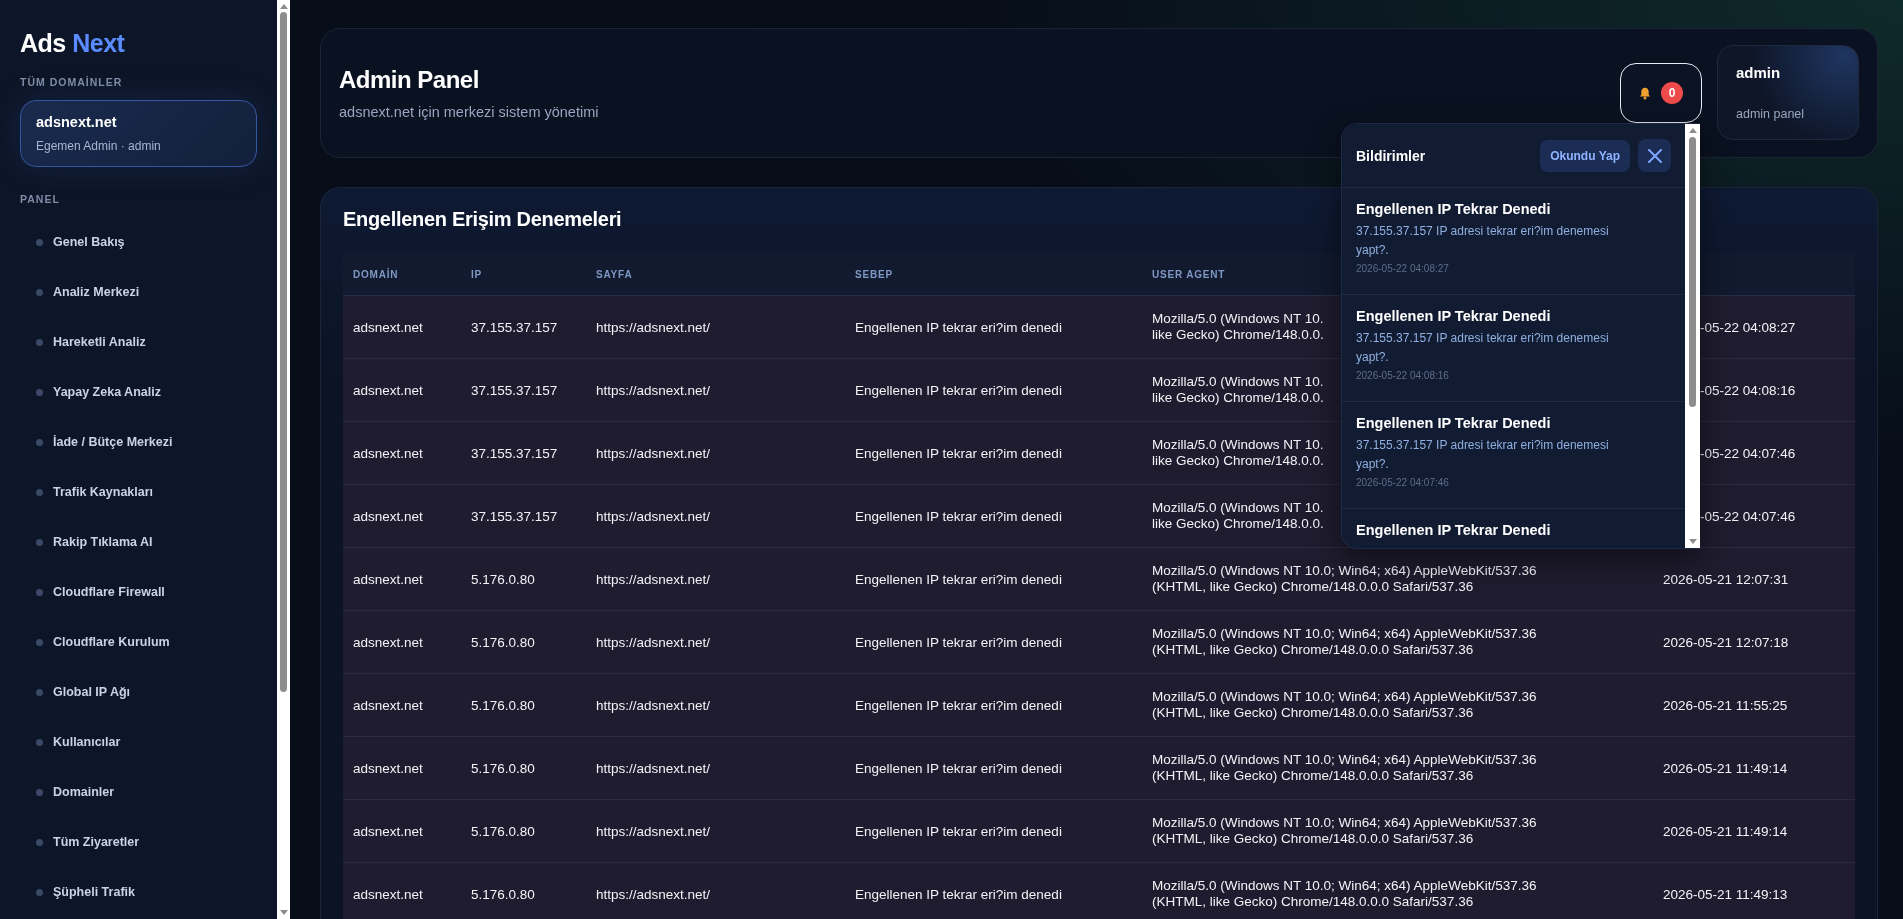 The width and height of the screenshot is (1903, 919). I want to click on sidebar-item: Rakip Tıklama AI, so click(86, 542).